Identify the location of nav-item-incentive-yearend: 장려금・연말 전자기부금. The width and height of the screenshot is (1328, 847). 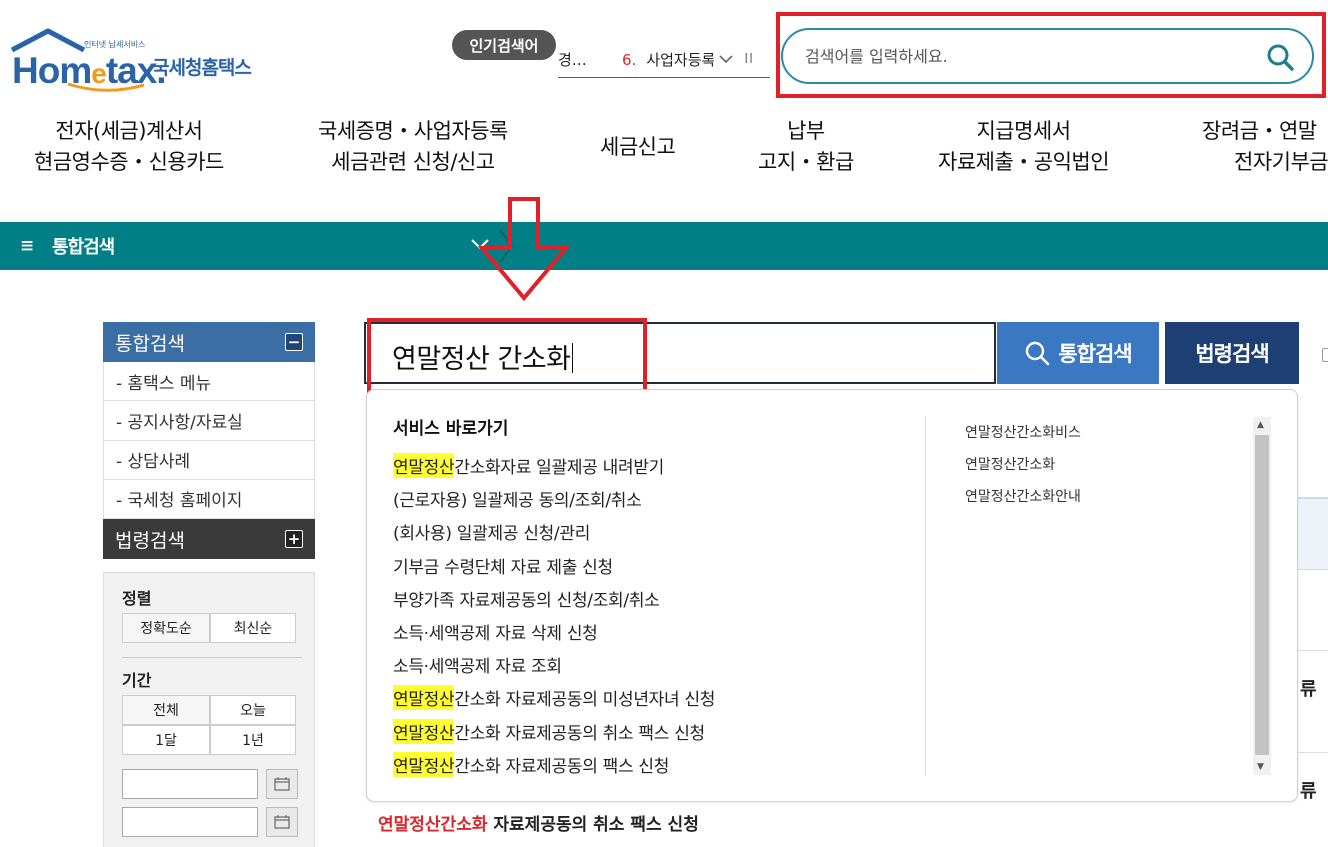
(1265, 147).